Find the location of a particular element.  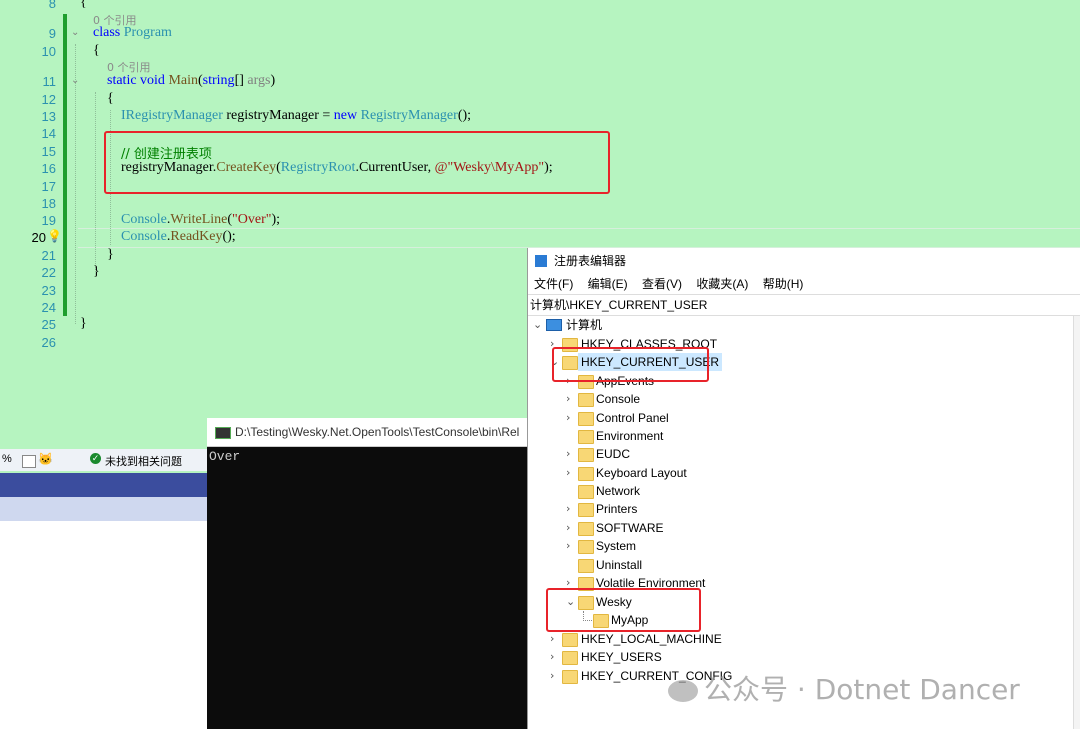

line-number: 23 is located at coordinates (48, 290).